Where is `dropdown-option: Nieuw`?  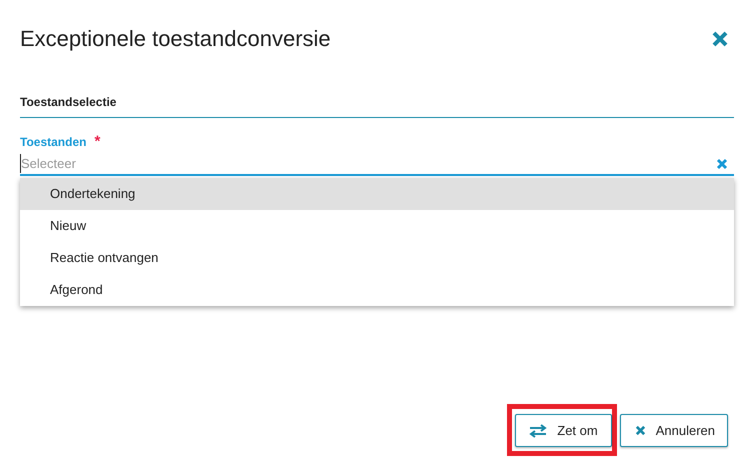 dropdown-option: Nieuw is located at coordinates (377, 226).